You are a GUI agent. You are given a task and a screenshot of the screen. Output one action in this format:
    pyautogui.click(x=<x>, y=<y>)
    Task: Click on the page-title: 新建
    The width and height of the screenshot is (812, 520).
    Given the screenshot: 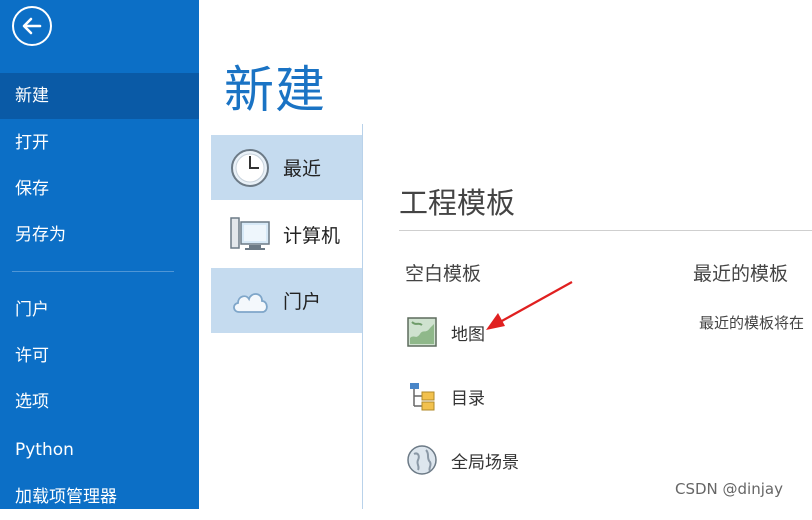 What is the action you would take?
    pyautogui.click(x=275, y=90)
    